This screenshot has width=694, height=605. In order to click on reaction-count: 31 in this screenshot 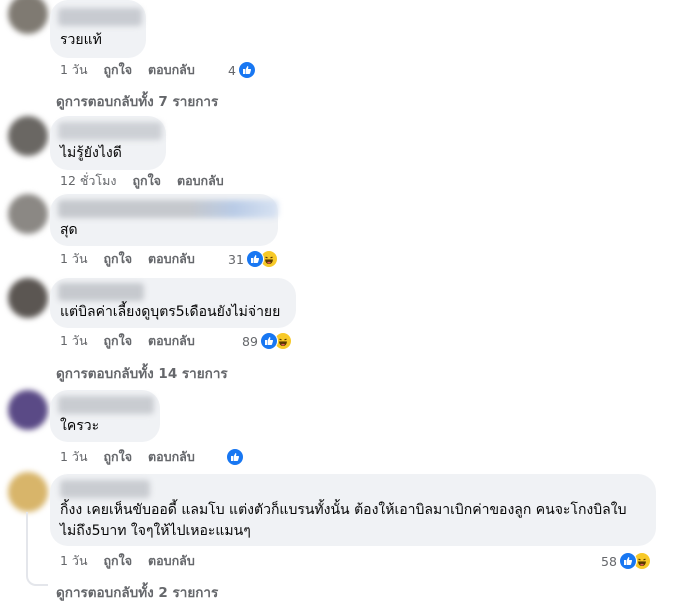, I will do `click(236, 259)`.